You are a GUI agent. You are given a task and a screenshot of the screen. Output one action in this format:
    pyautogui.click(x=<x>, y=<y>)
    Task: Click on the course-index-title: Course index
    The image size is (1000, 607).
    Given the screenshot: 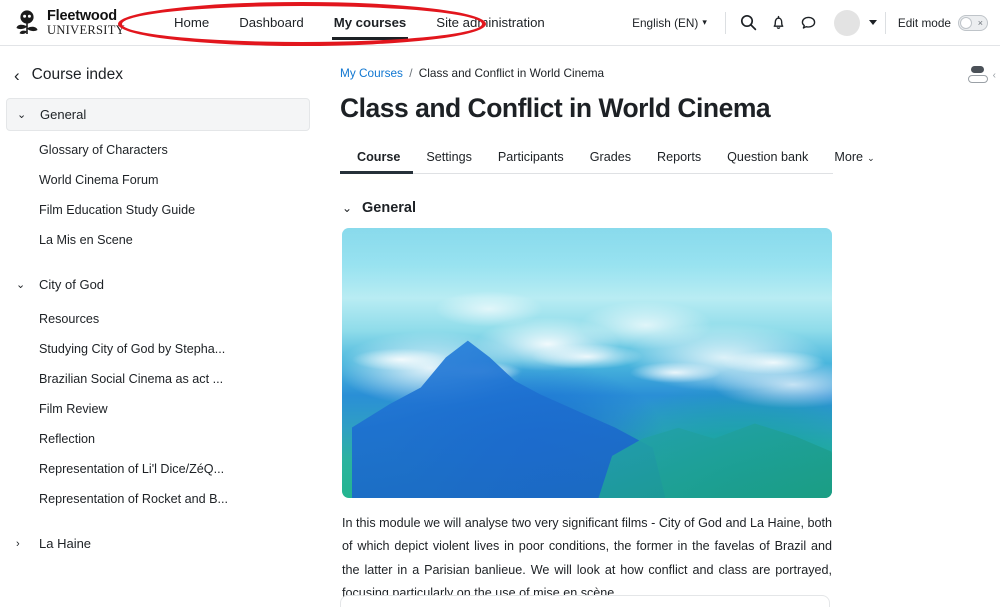 What is the action you would take?
    pyautogui.click(x=77, y=74)
    